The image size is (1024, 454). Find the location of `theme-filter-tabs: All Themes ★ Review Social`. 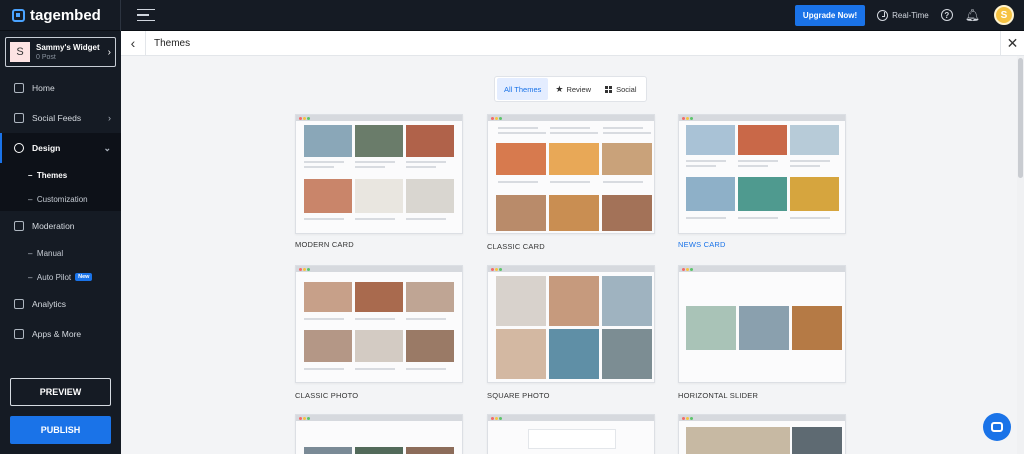

theme-filter-tabs: All Themes ★ Review Social is located at coordinates (570, 89).